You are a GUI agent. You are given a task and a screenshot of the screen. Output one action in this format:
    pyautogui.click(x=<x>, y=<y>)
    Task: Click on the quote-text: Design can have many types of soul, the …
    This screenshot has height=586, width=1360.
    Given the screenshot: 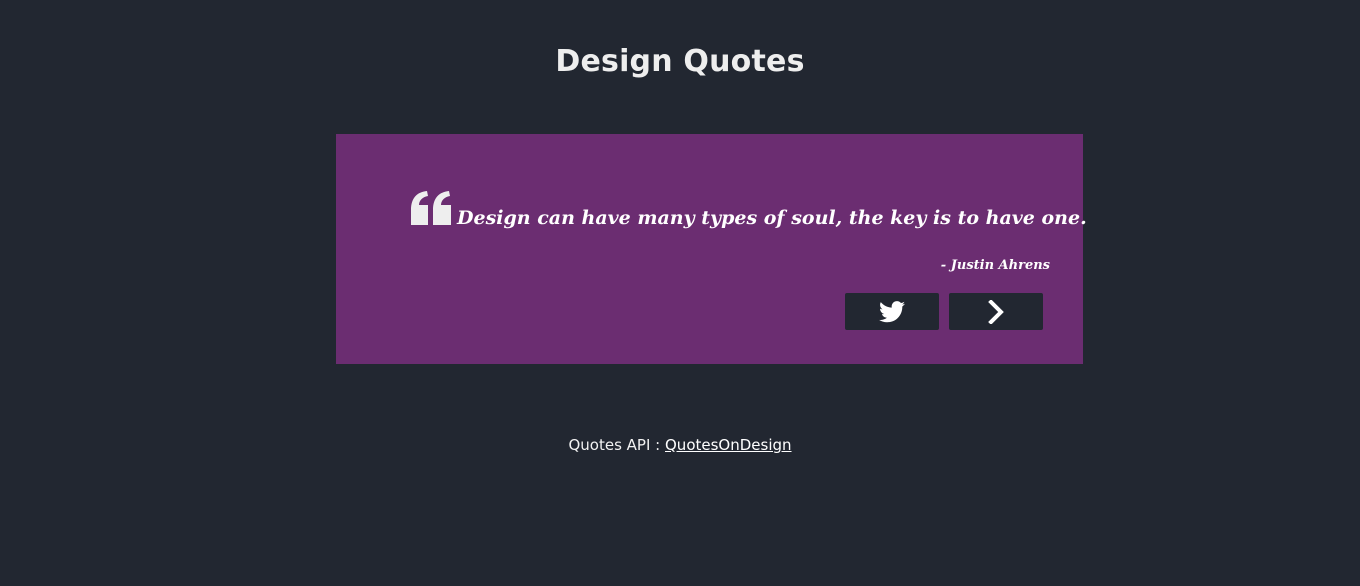 What is the action you would take?
    pyautogui.click(x=772, y=218)
    